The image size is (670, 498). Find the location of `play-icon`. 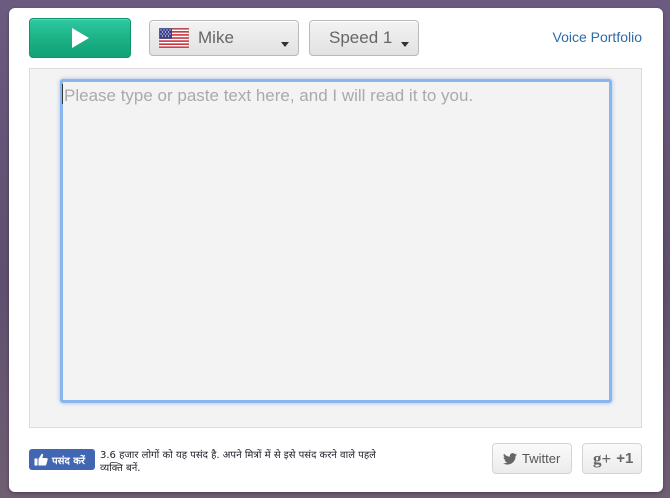

play-icon is located at coordinates (80, 38).